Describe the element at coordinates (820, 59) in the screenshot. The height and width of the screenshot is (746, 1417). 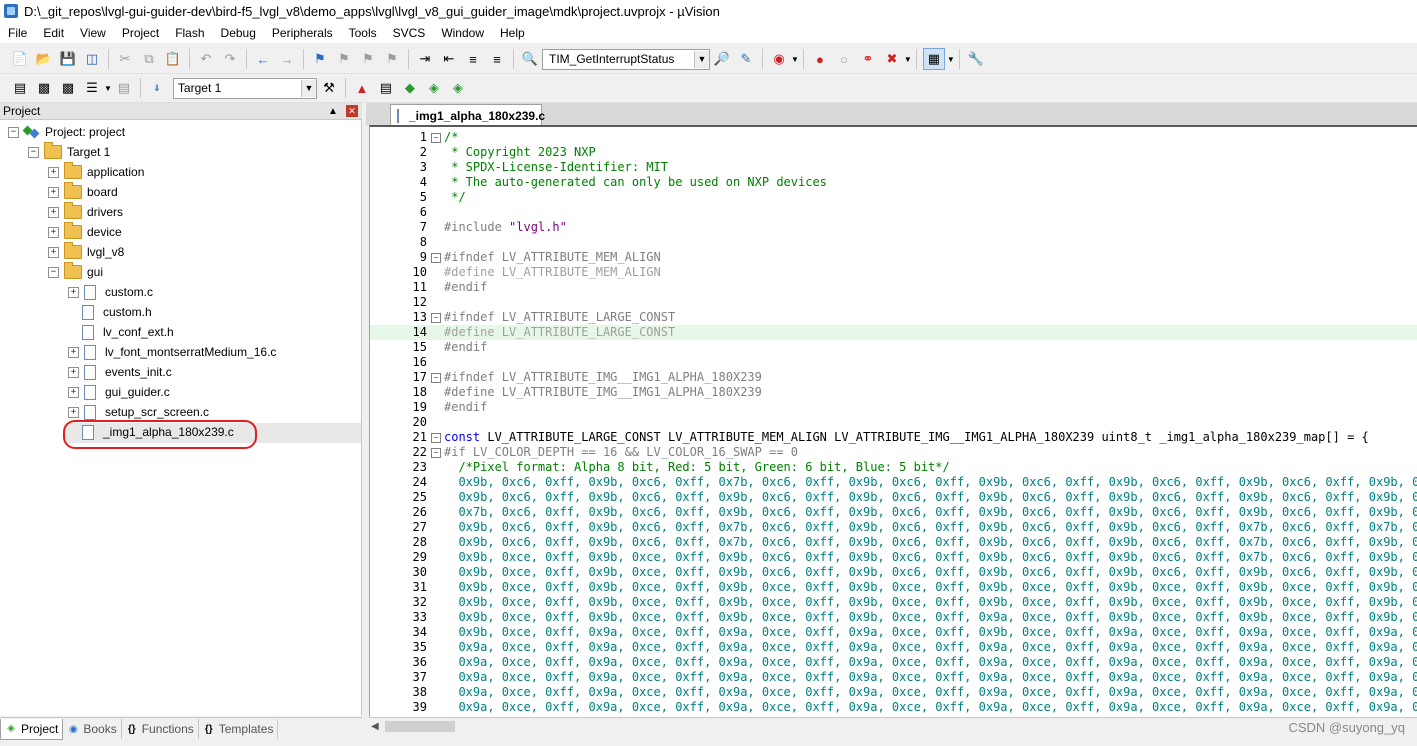
I see `insert-breakpoint-icon: ●` at that location.